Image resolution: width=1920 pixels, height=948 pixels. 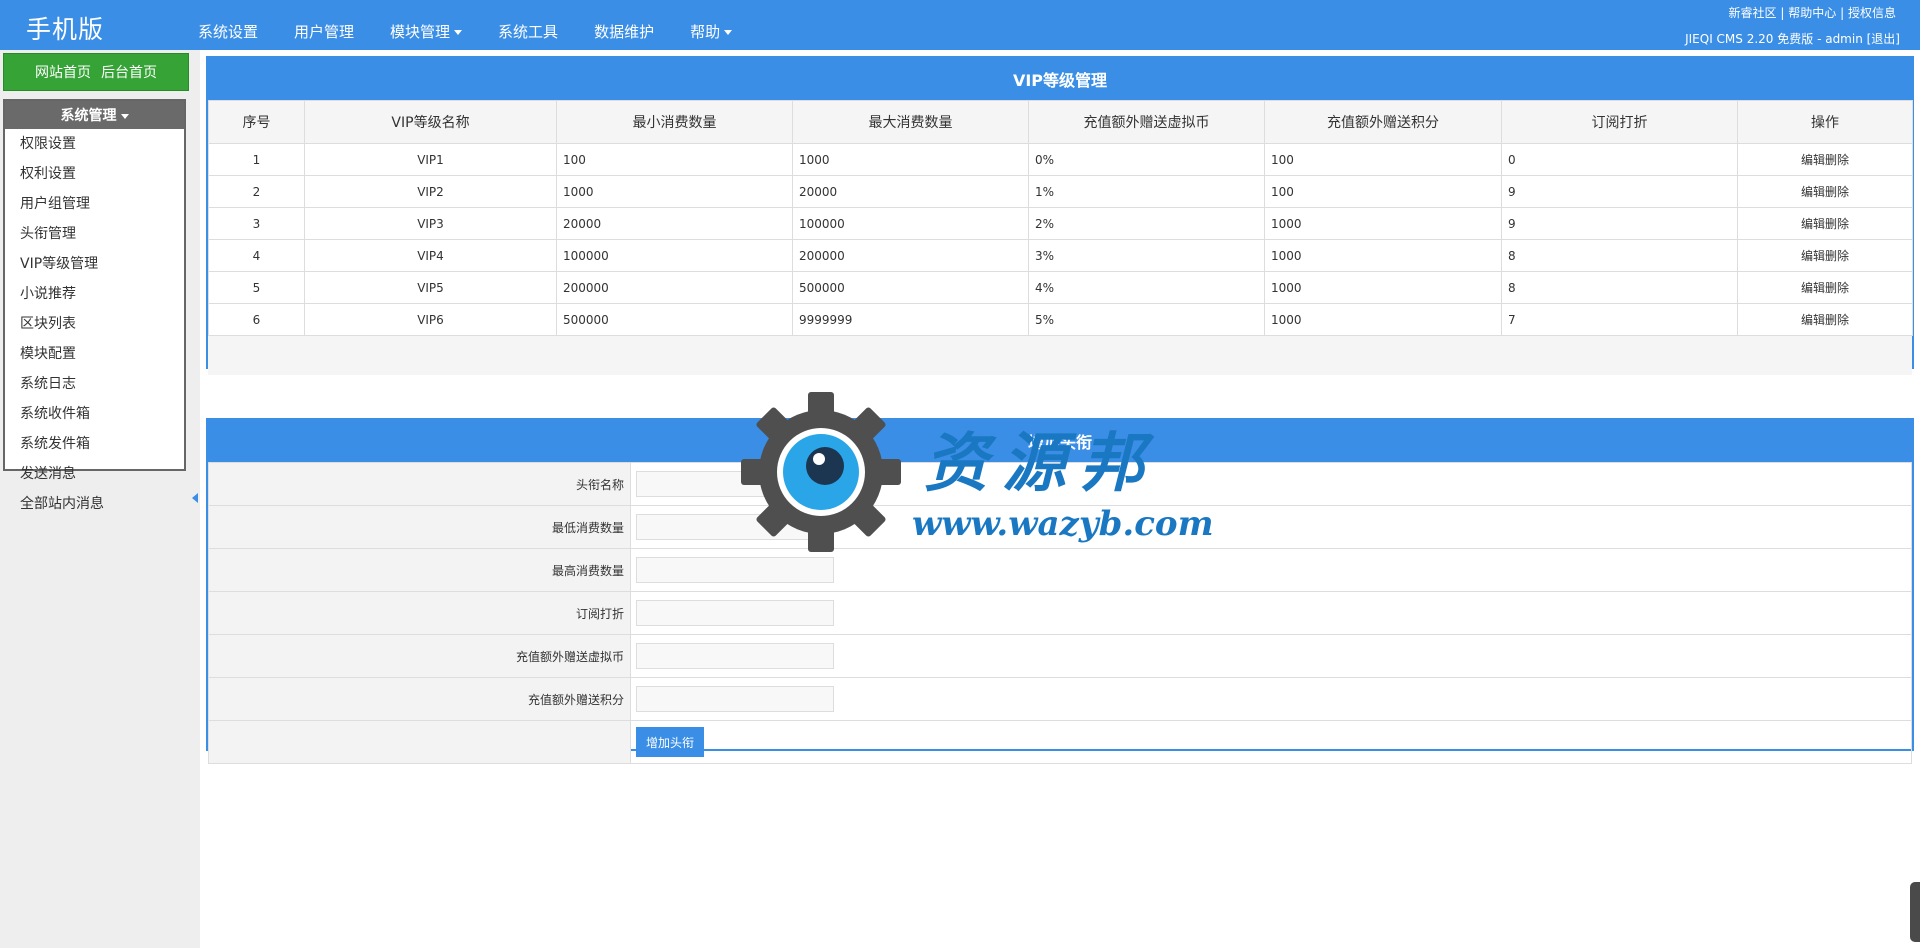 What do you see at coordinates (256, 255) in the screenshot?
I see `cell-id: 4` at bounding box center [256, 255].